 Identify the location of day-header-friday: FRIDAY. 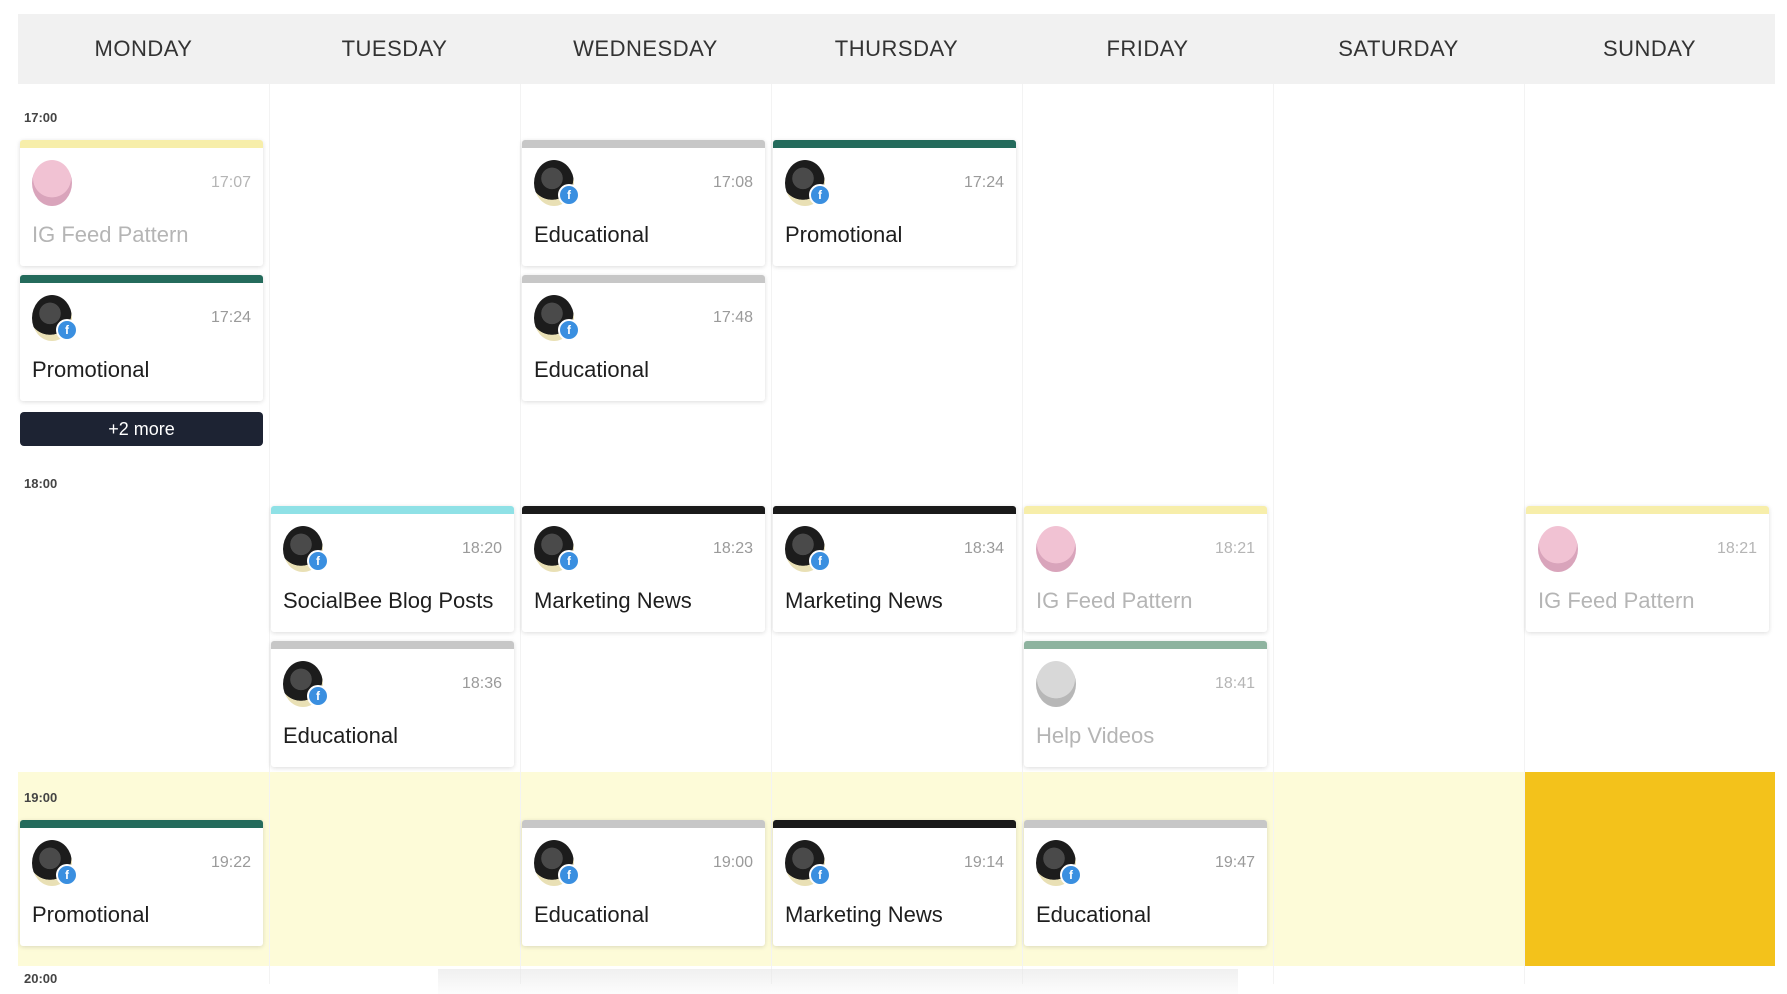
(1147, 48).